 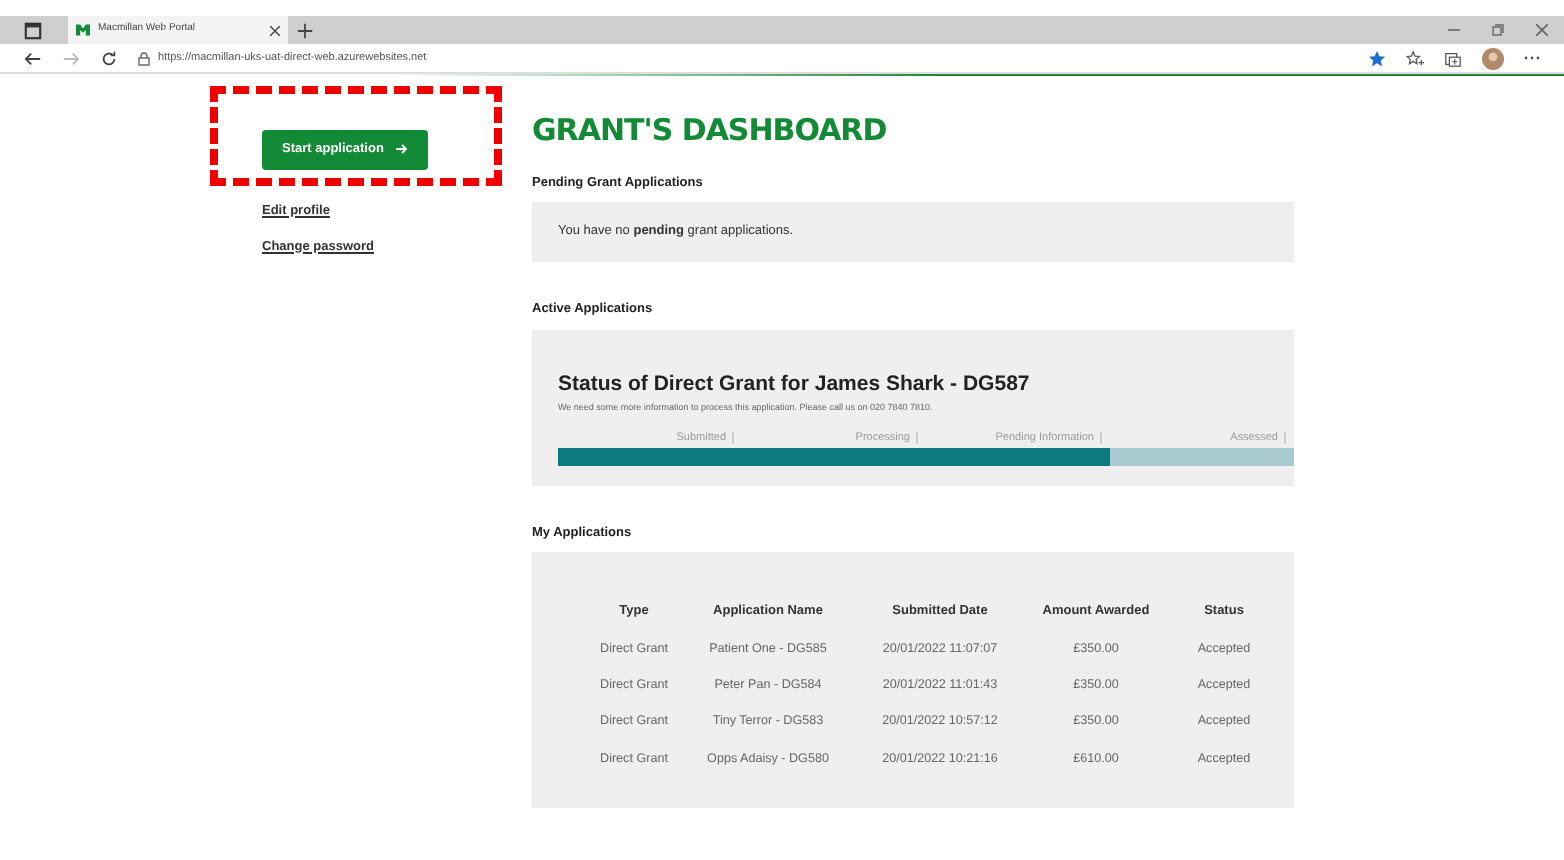 I want to click on page-title: GRANT'S DASHBOARD, so click(x=710, y=131).